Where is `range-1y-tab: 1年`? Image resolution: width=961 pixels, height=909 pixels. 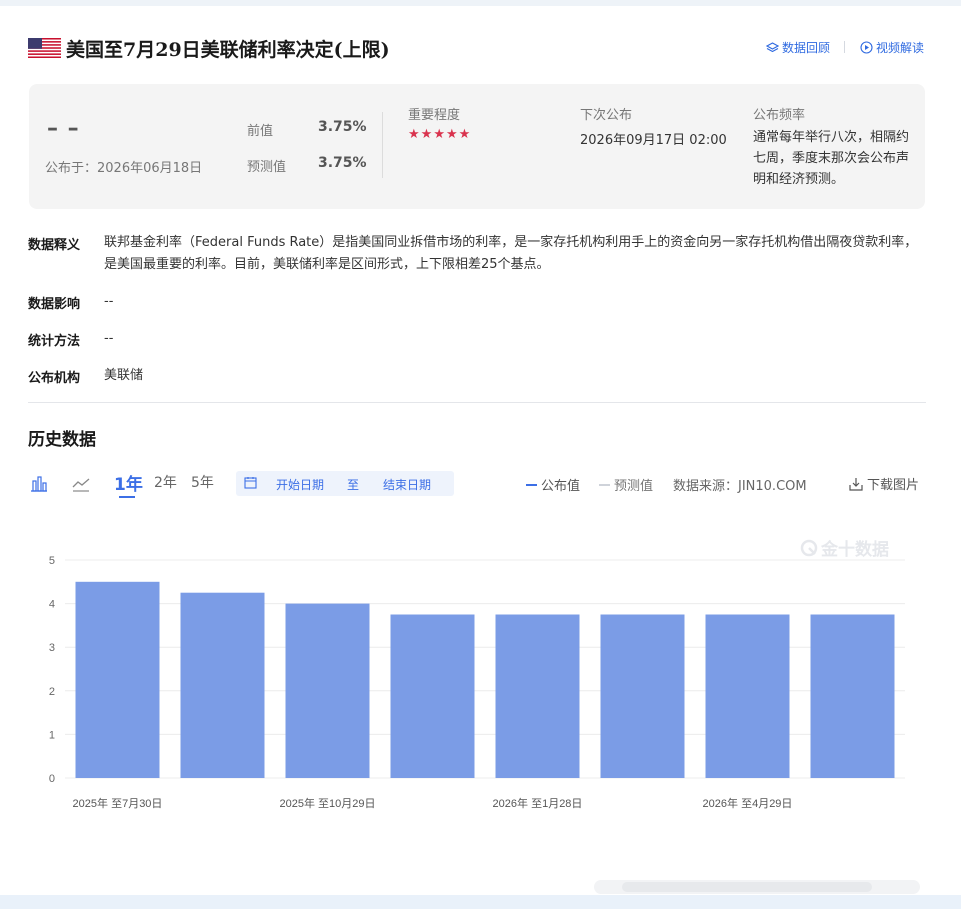
range-1y-tab: 1年 is located at coordinates (128, 482).